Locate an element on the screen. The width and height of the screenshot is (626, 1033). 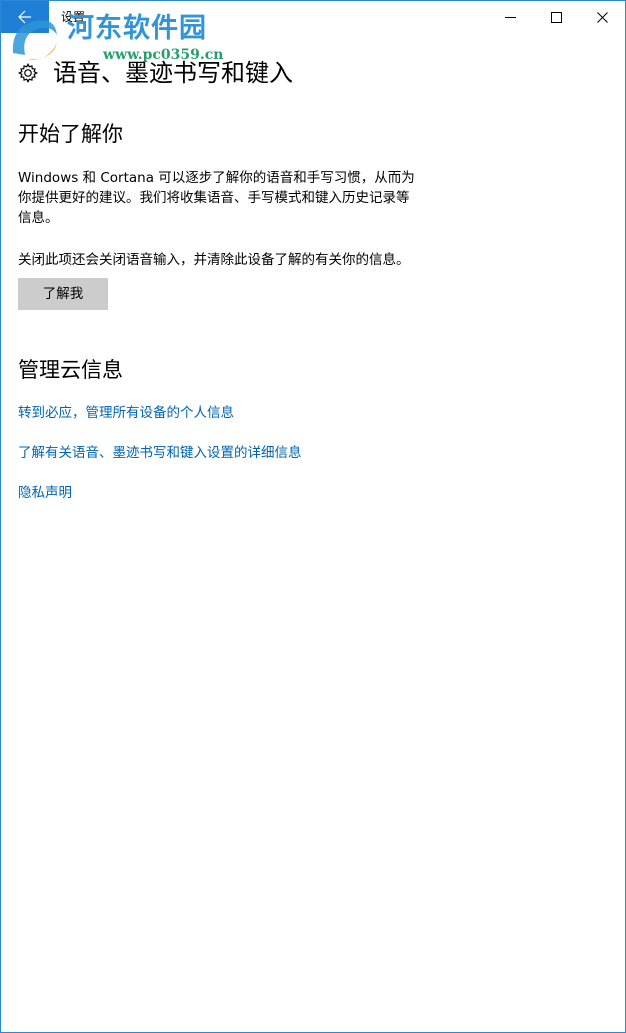
note-text: 关闭此项还会关闭语音输入，并清除此设备了解的有关你的信息。 is located at coordinates (214, 260).